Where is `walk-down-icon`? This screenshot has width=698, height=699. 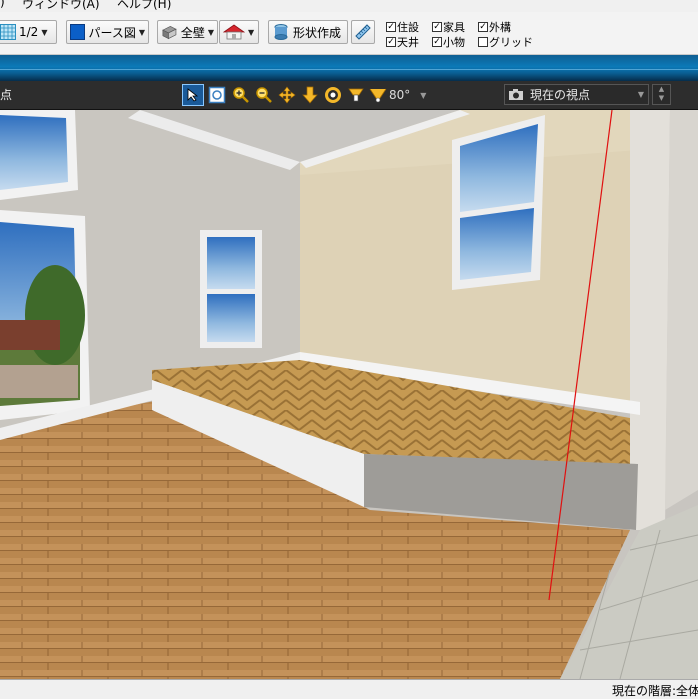 walk-down-icon is located at coordinates (310, 95).